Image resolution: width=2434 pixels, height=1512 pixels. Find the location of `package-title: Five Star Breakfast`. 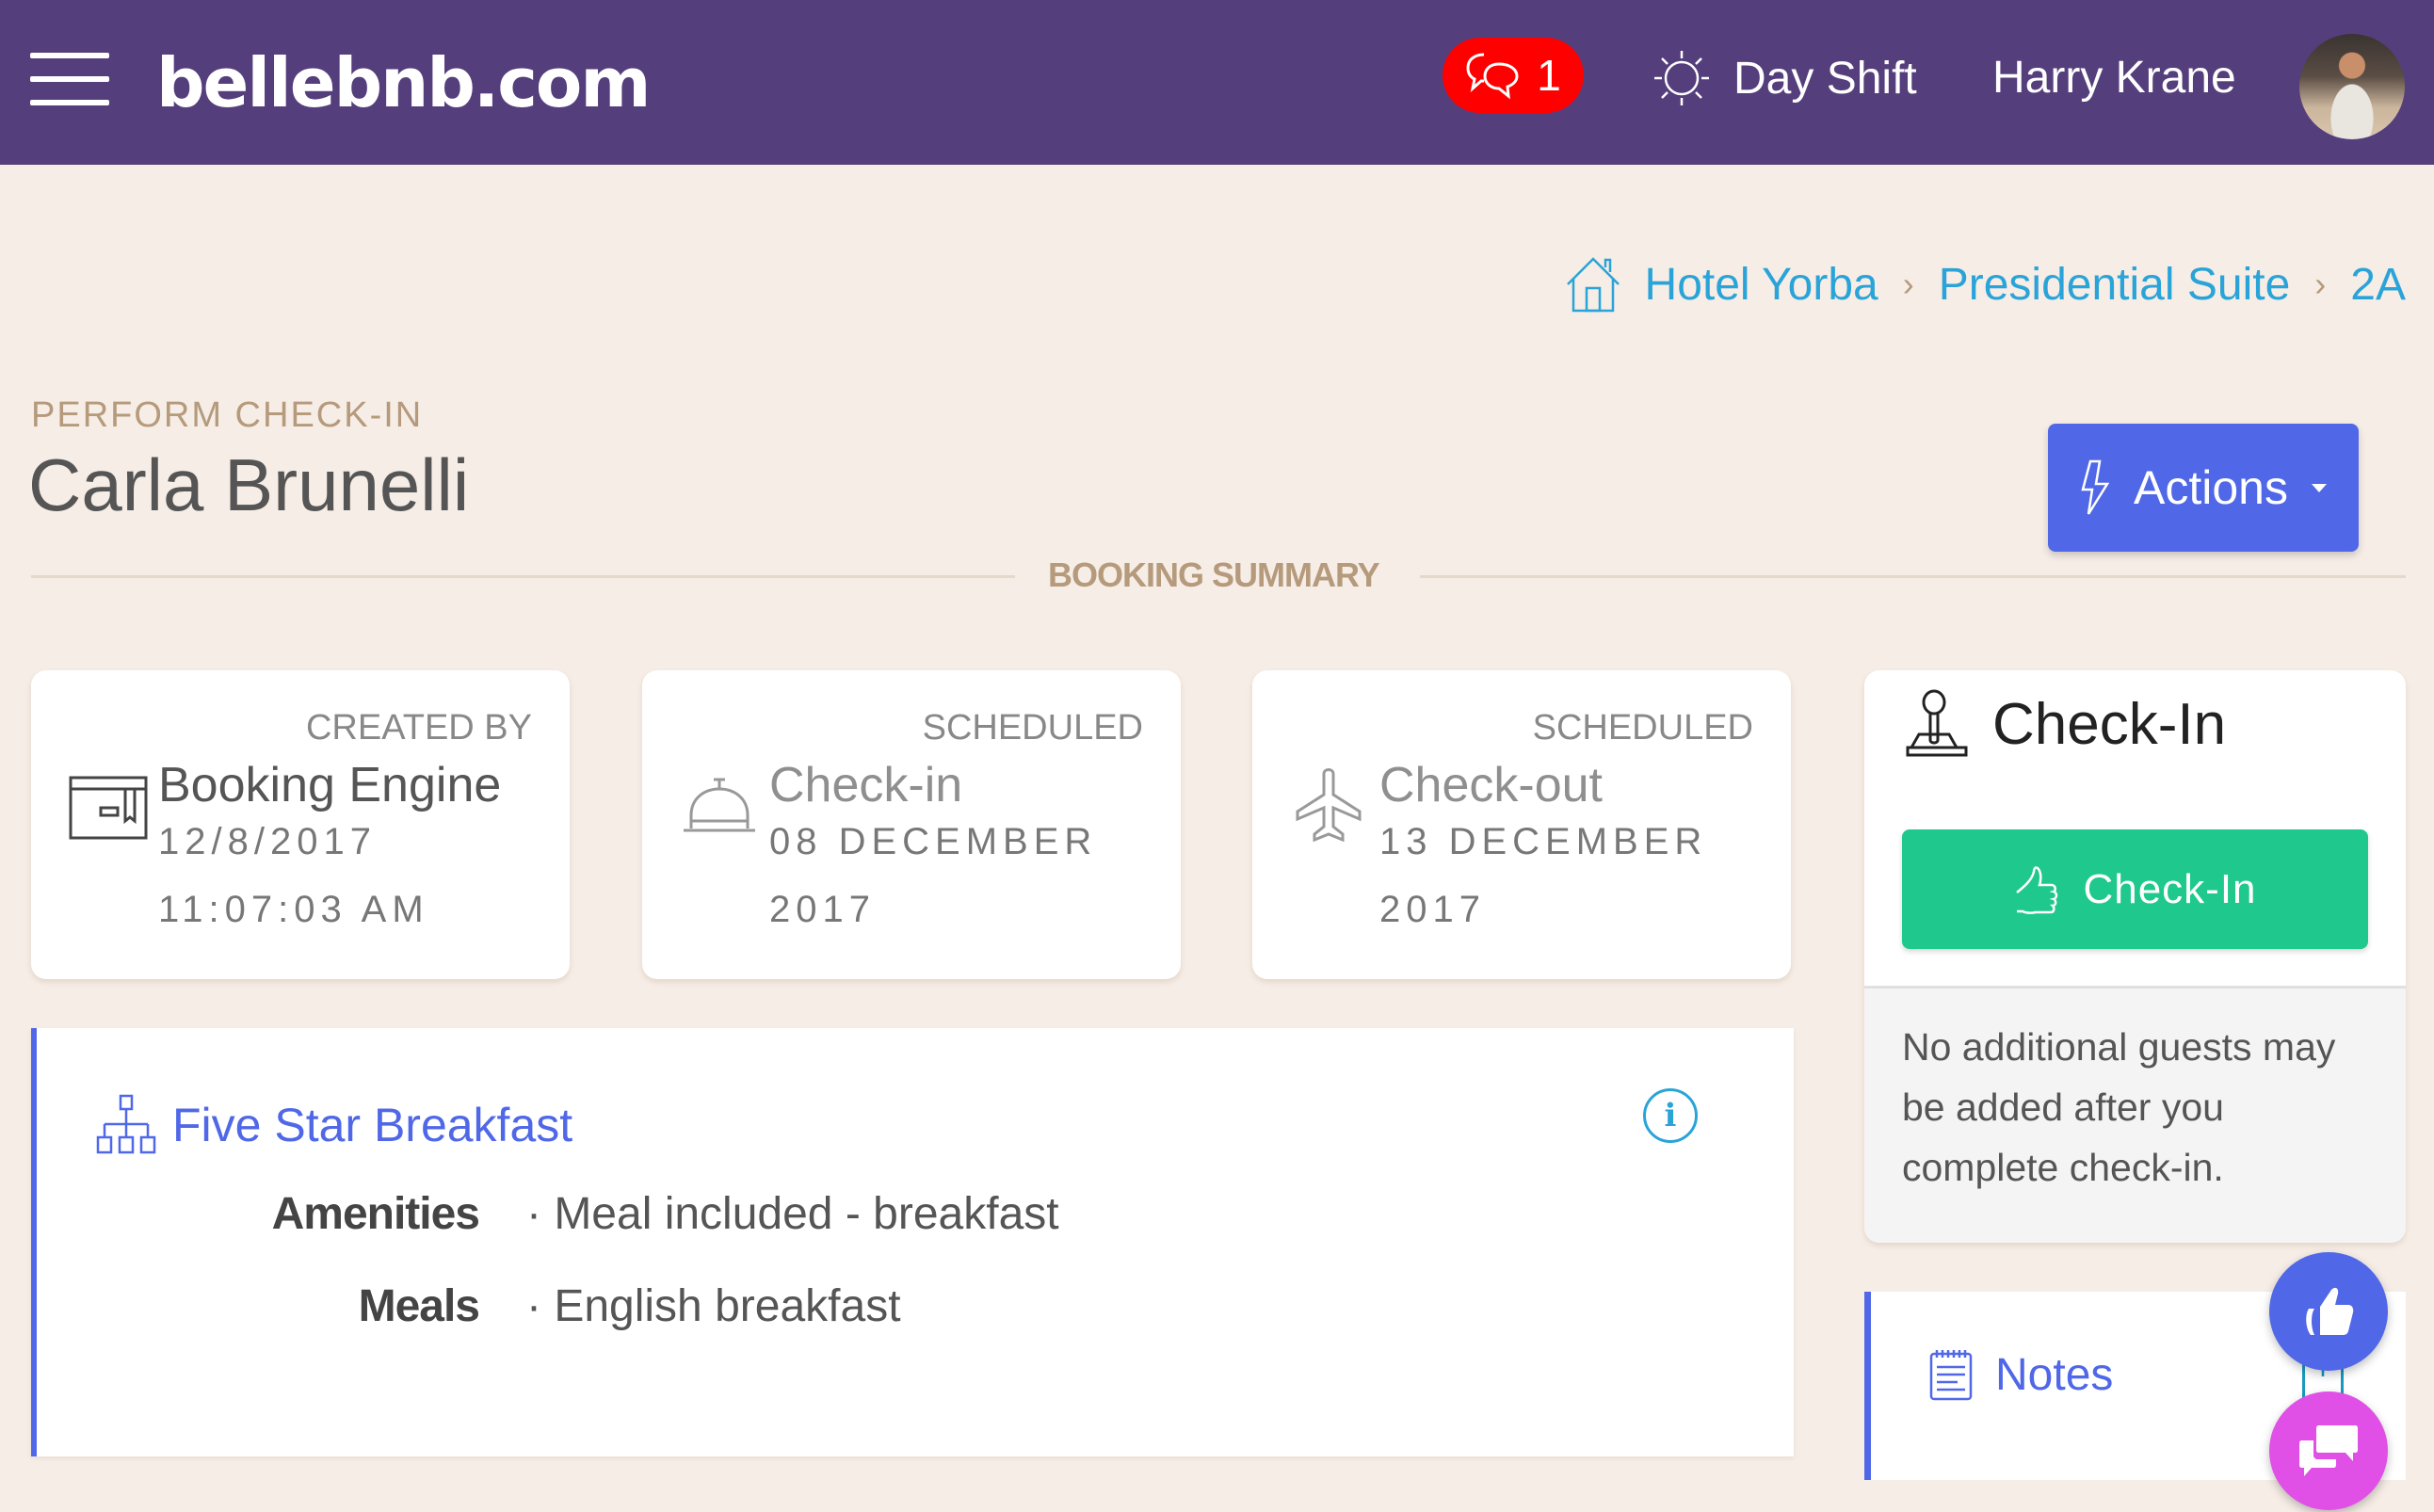

package-title: Five Star Breakfast is located at coordinates (373, 1125).